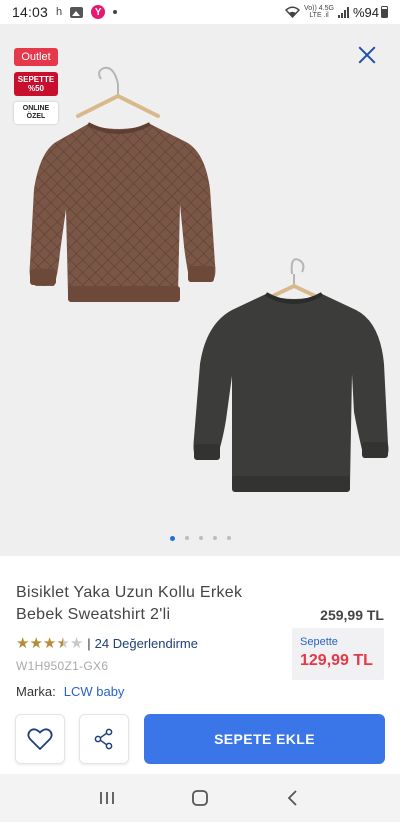 This screenshot has width=400, height=822. What do you see at coordinates (62, 666) in the screenshot?
I see `product-sku: W1H950Z1-GX6` at bounding box center [62, 666].